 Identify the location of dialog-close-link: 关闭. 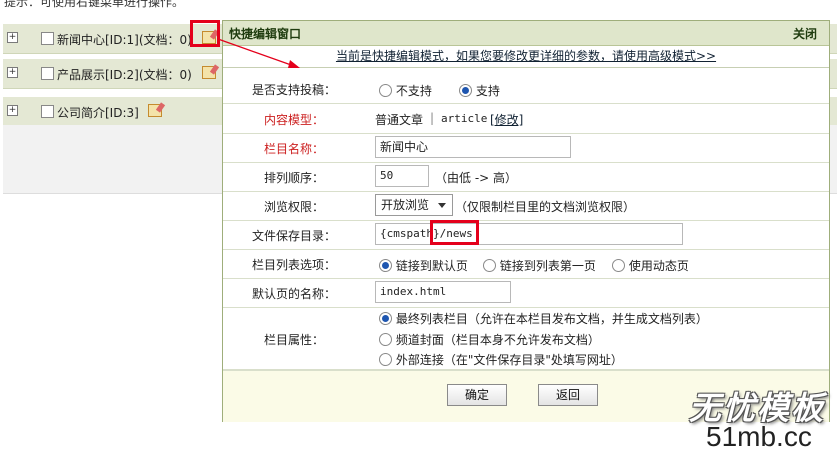
(805, 33).